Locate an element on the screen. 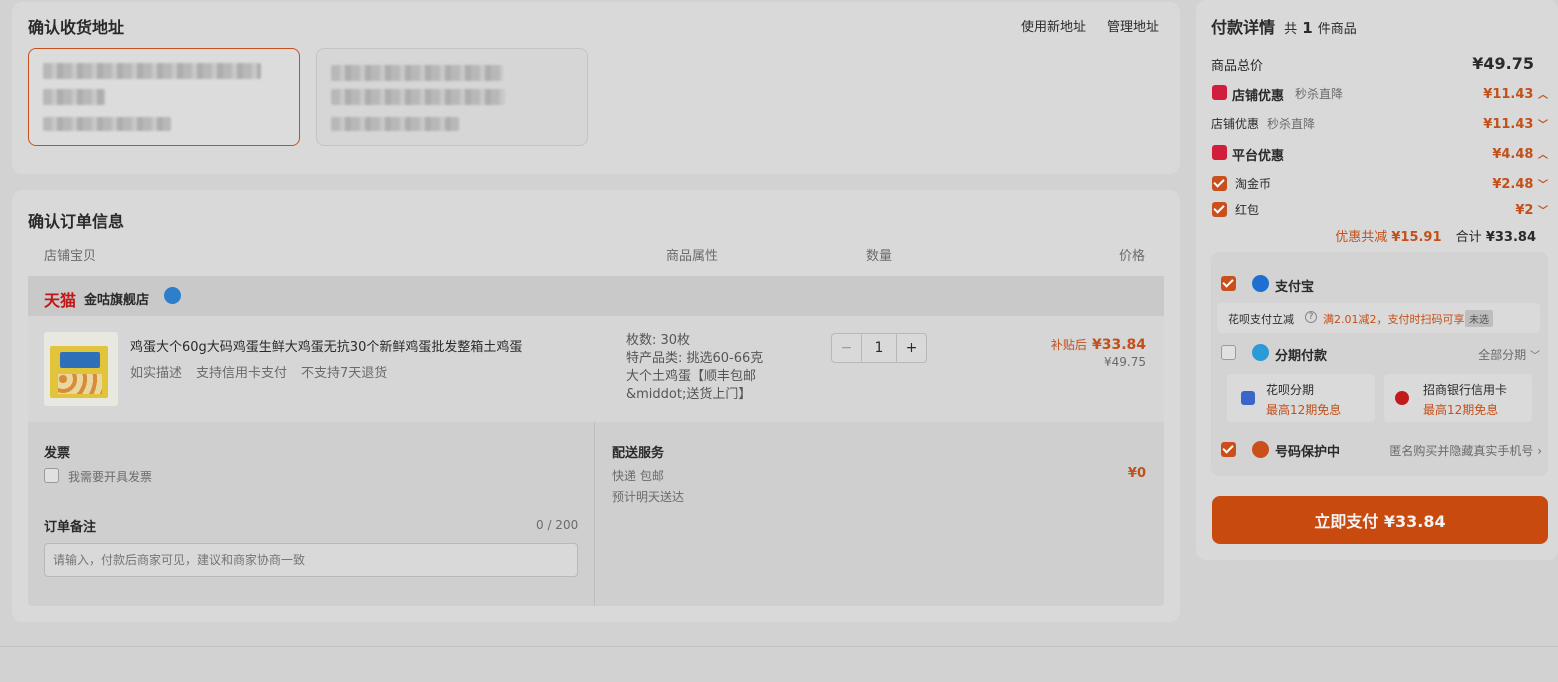 The height and width of the screenshot is (682, 1558). product-image is located at coordinates (81, 369).